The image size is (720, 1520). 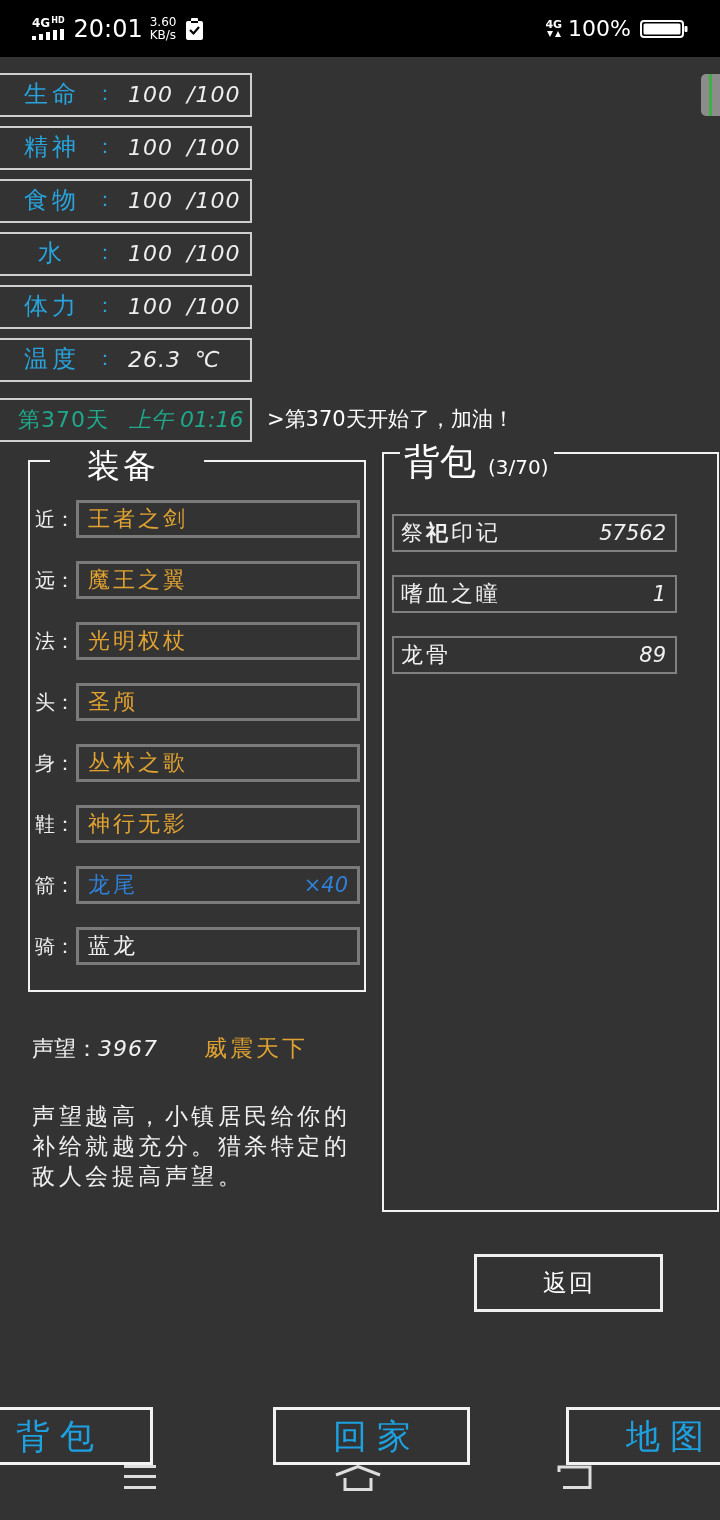 What do you see at coordinates (218, 702) in the screenshot?
I see `equipment-slot: 圣颅` at bounding box center [218, 702].